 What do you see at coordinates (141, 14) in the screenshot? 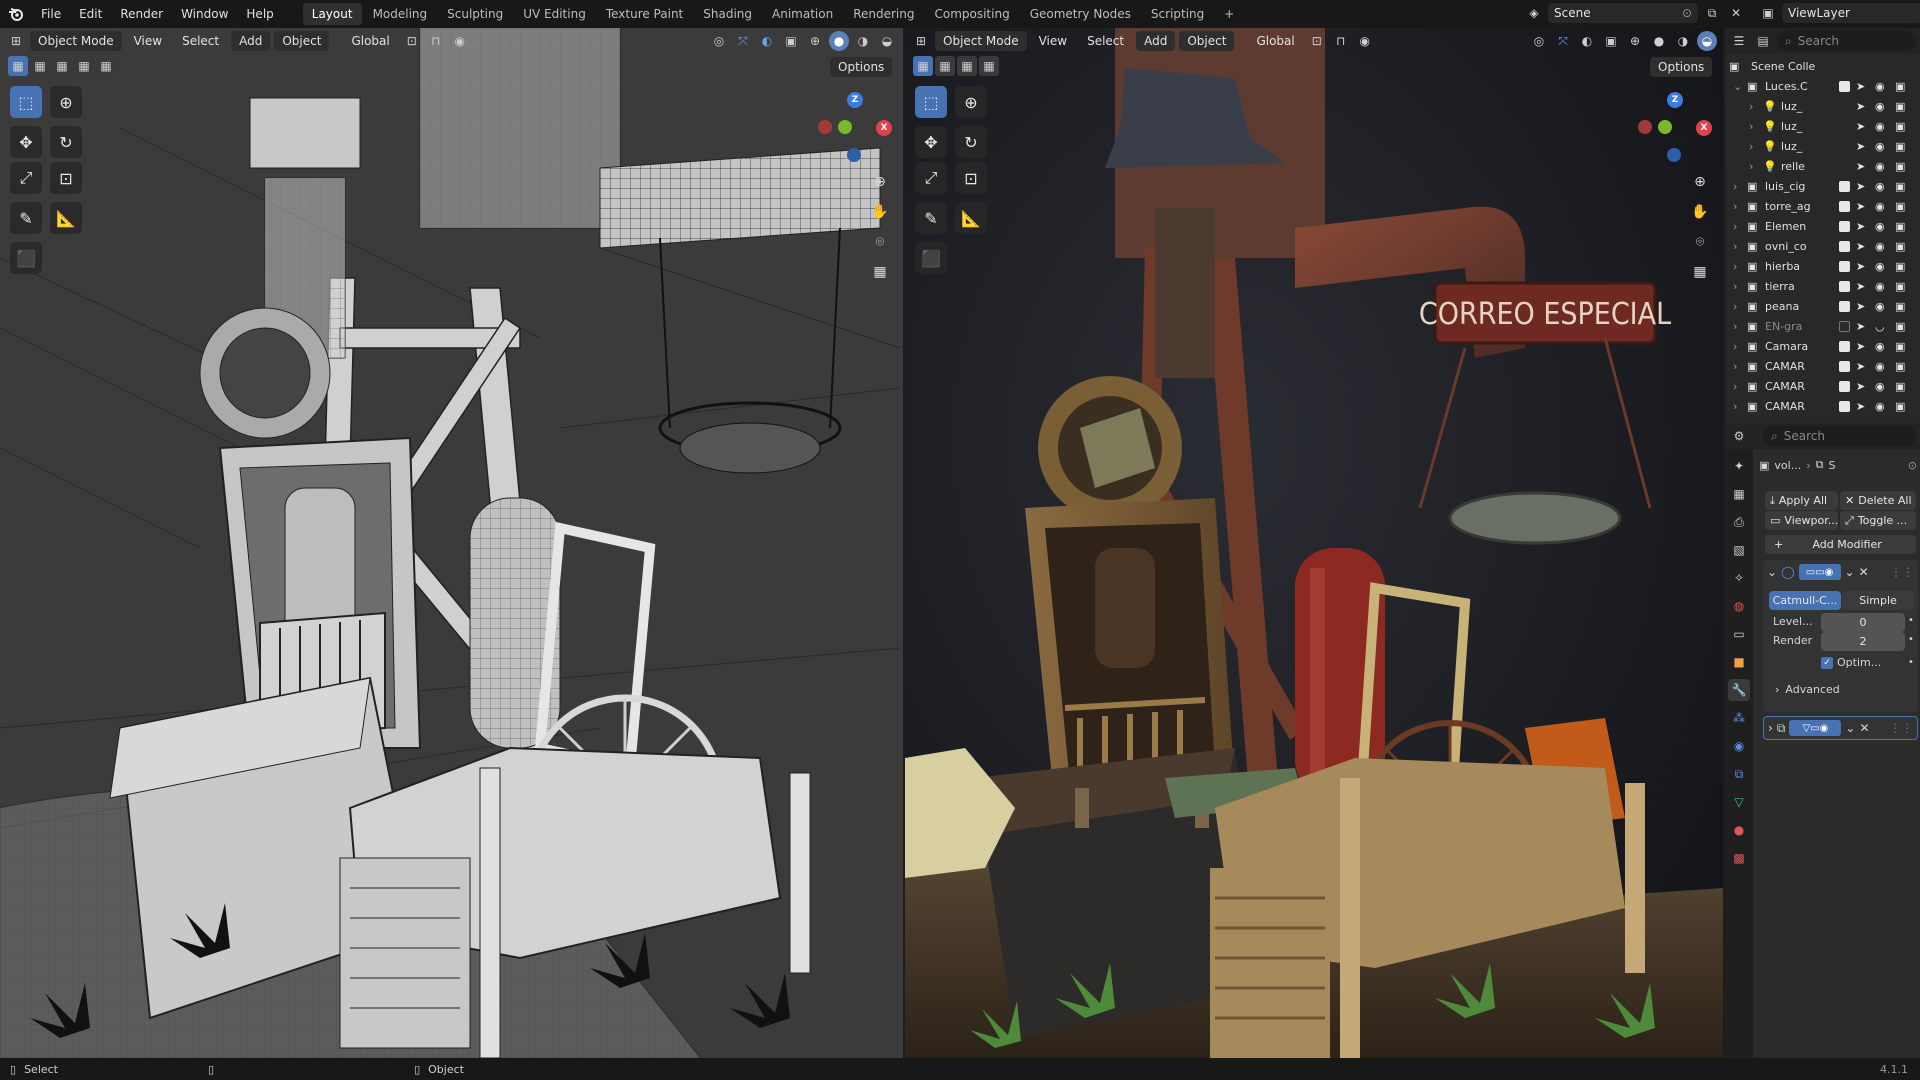
I see `menu-render: Render` at bounding box center [141, 14].